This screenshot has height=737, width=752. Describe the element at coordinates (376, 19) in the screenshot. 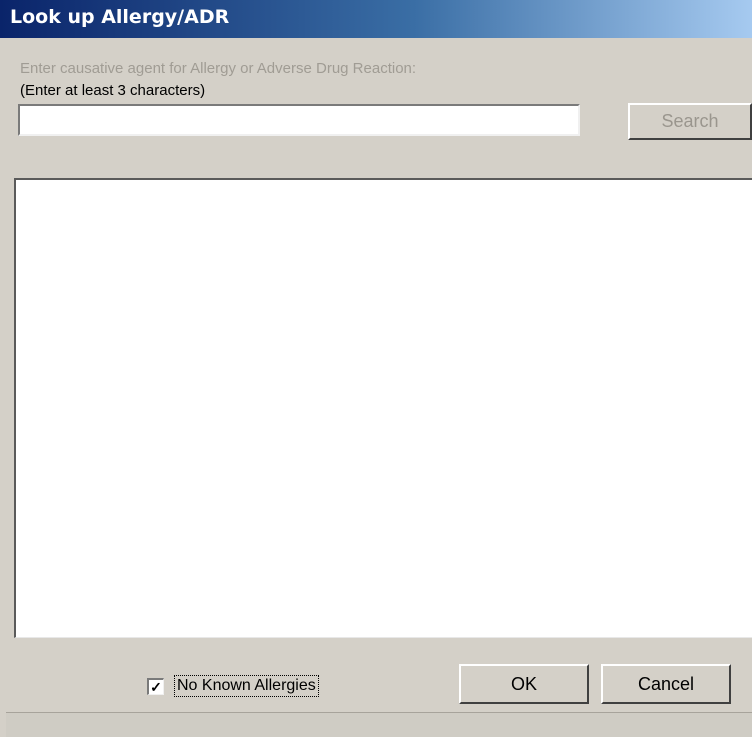

I see `title-bar: Look up Allergy/ADR` at that location.